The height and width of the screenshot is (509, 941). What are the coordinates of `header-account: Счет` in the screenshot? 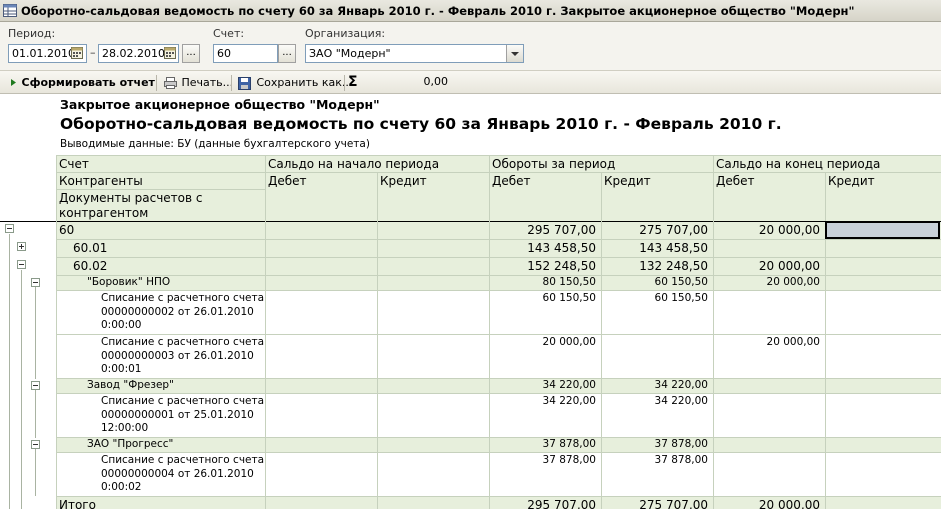 It's located at (74, 164).